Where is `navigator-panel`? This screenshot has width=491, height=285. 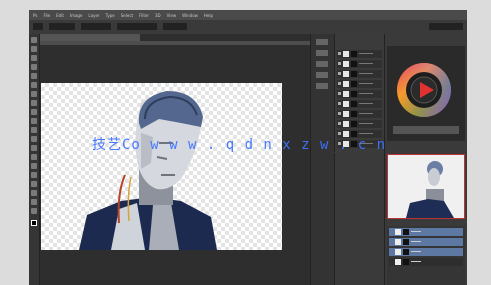 navigator-panel is located at coordinates (426, 186).